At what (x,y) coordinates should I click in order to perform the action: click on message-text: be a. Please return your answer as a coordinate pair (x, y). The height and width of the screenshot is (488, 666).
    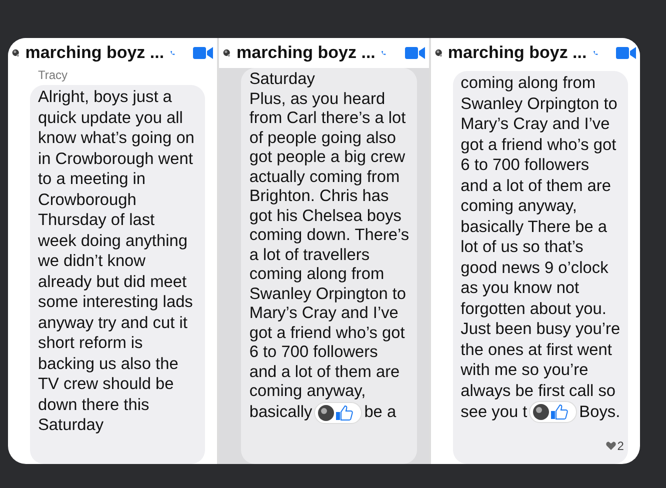
    Looking at the image, I should click on (380, 412).